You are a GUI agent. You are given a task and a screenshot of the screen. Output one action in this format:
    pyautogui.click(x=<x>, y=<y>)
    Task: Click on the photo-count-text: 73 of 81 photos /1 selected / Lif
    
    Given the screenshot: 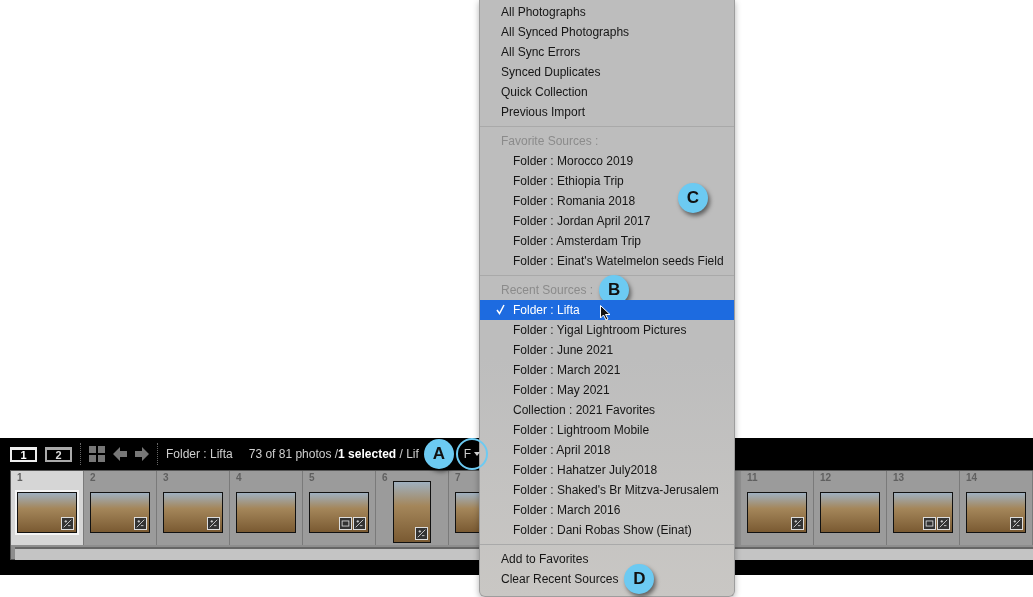 What is the action you would take?
    pyautogui.click(x=333, y=454)
    